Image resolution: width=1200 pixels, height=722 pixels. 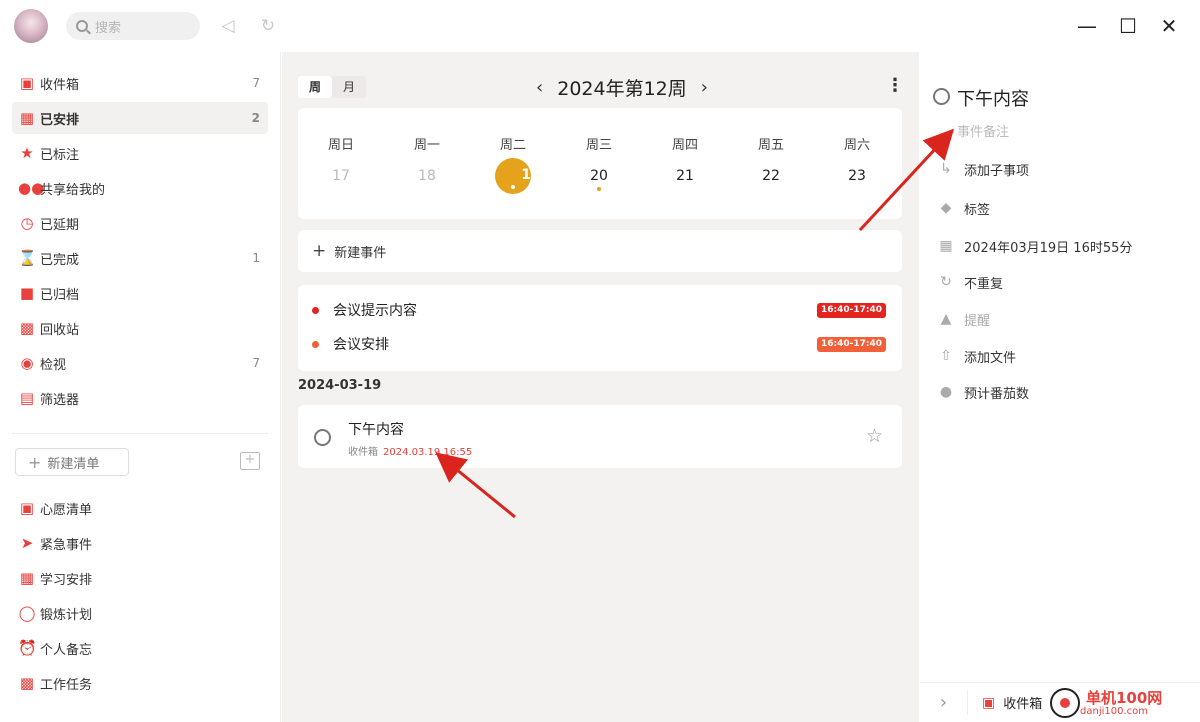 What do you see at coordinates (140, 258) in the screenshot?
I see `sidebar-item-completed: ⌛ 已完成 1` at bounding box center [140, 258].